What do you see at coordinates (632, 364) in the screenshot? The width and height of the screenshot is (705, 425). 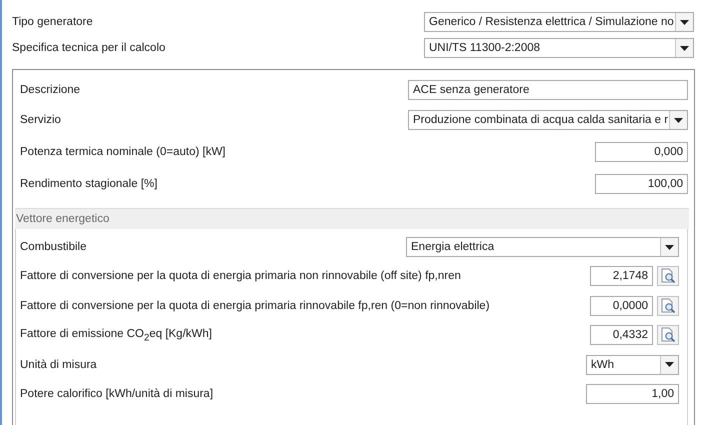 I see `dropdown: kWh` at bounding box center [632, 364].